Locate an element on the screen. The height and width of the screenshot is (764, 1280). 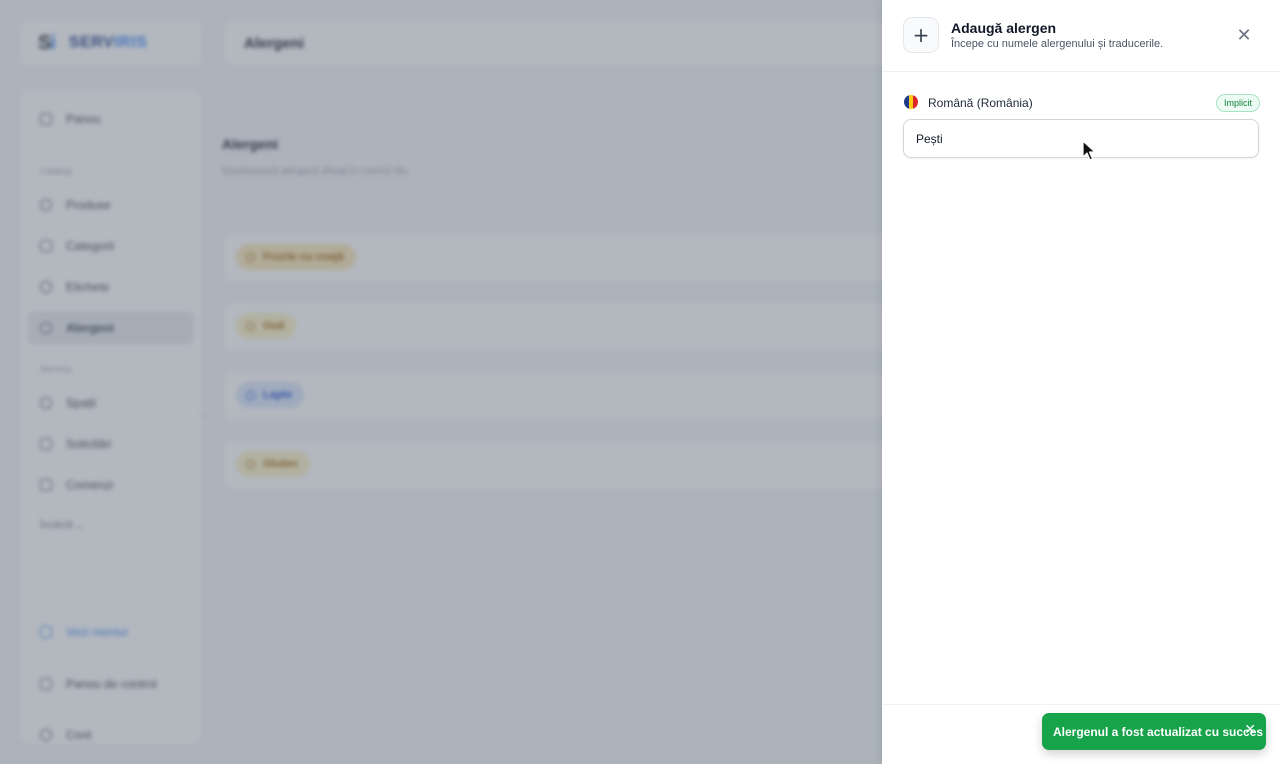
romania-flag-icon is located at coordinates (911, 102).